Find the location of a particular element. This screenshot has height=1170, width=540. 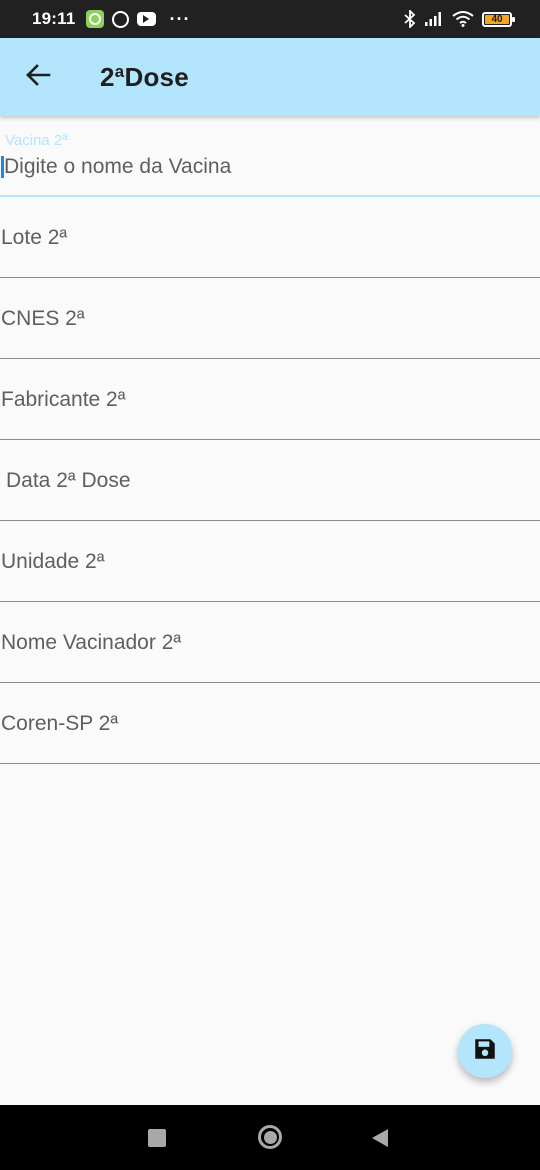

status-time: 19:11 is located at coordinates (54, 18).